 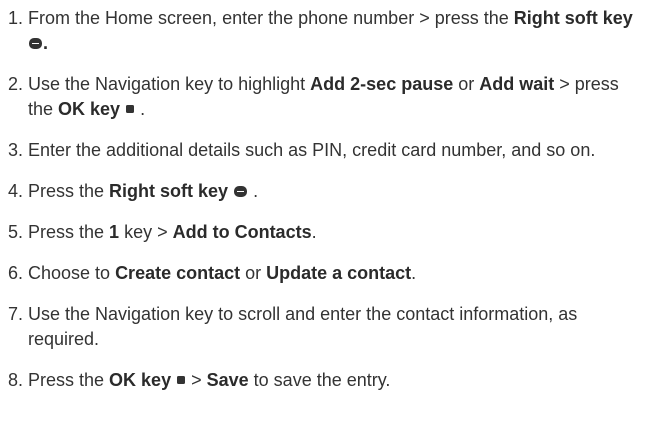 I want to click on step-text-fragment: key >, so click(x=146, y=232).